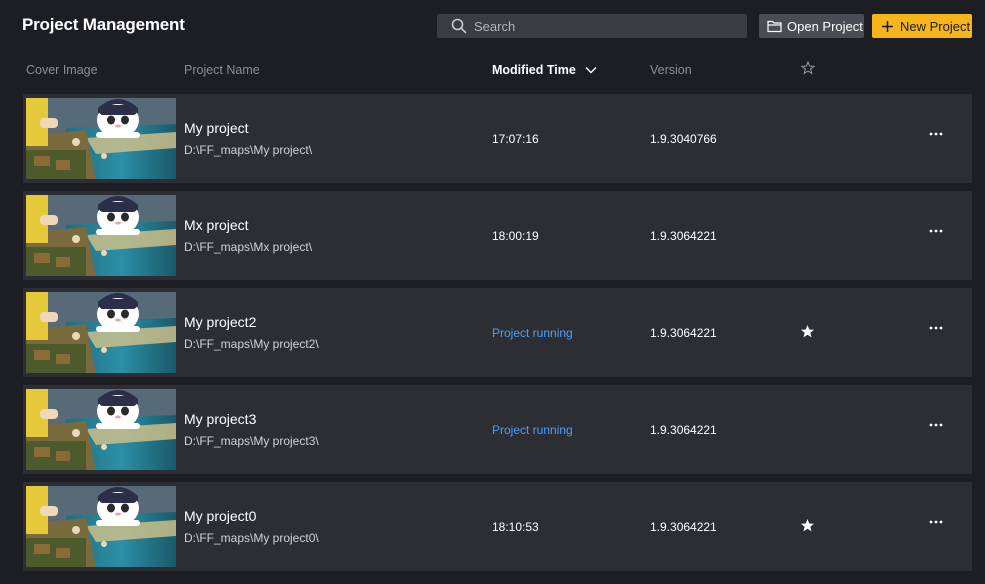  I want to click on column-header-name: Project Name, so click(222, 70).